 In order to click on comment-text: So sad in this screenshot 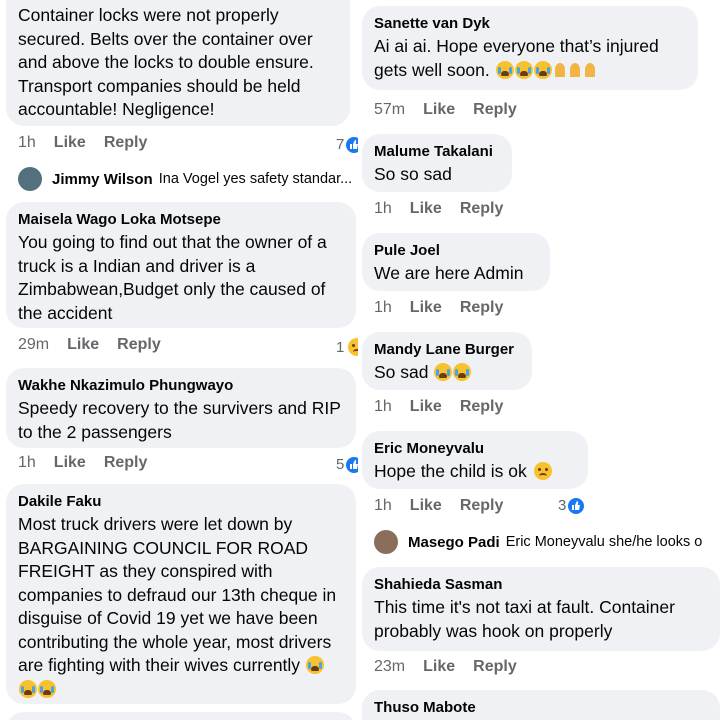, I will do `click(447, 373)`.